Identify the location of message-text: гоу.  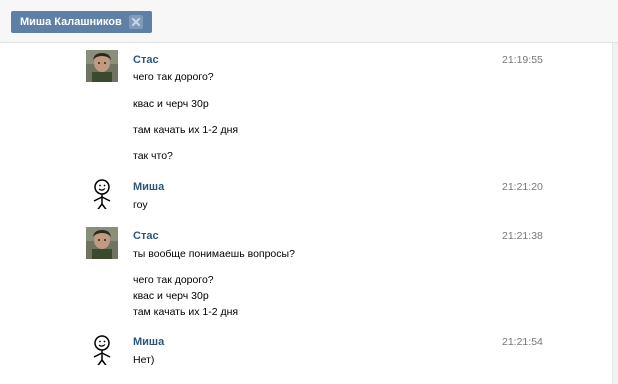
(140, 205).